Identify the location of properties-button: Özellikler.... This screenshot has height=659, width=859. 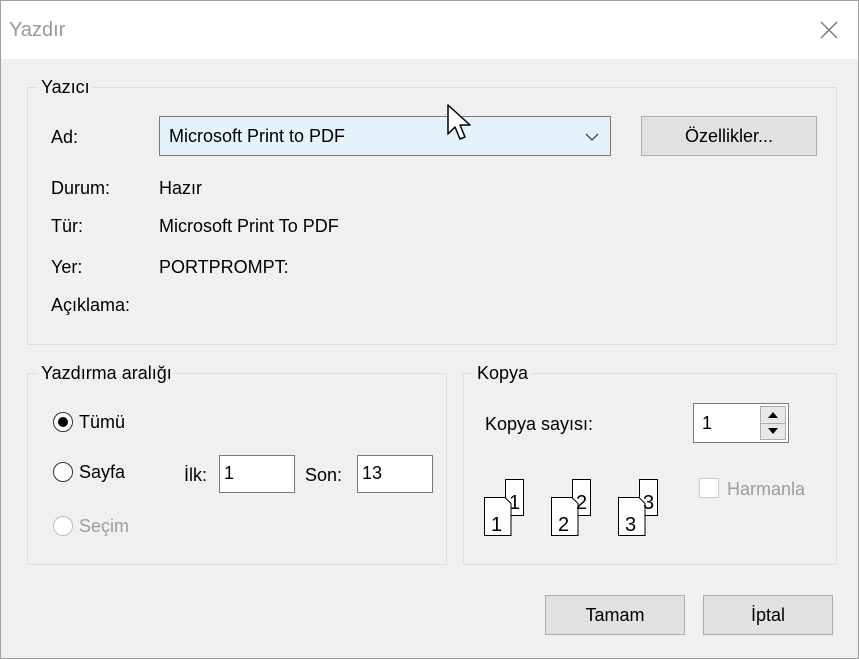
(729, 136).